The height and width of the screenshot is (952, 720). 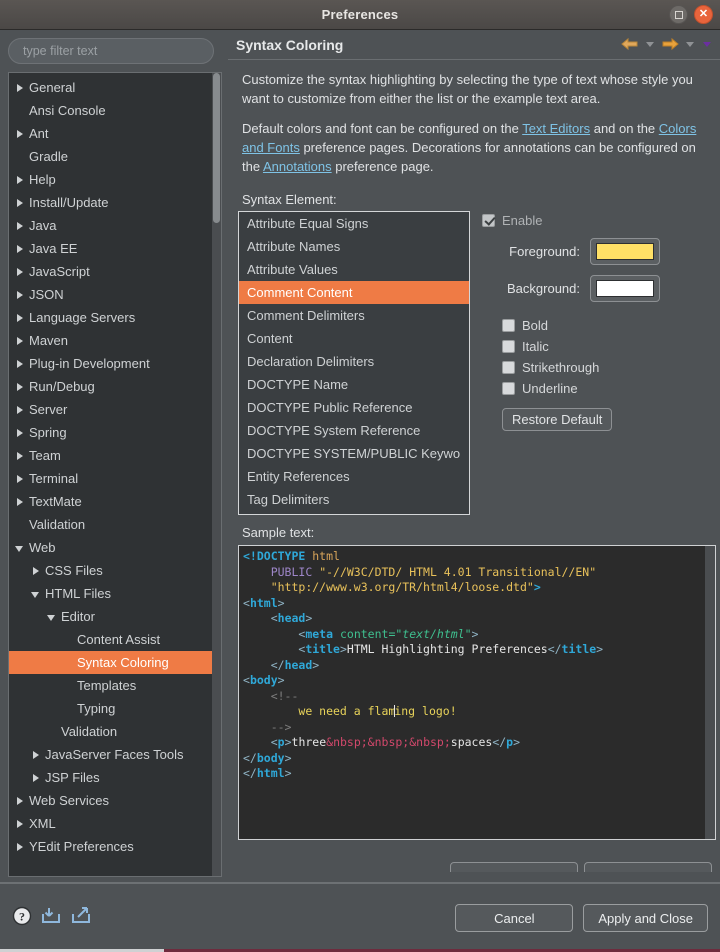 I want to click on maximize-icon, so click(x=678, y=14).